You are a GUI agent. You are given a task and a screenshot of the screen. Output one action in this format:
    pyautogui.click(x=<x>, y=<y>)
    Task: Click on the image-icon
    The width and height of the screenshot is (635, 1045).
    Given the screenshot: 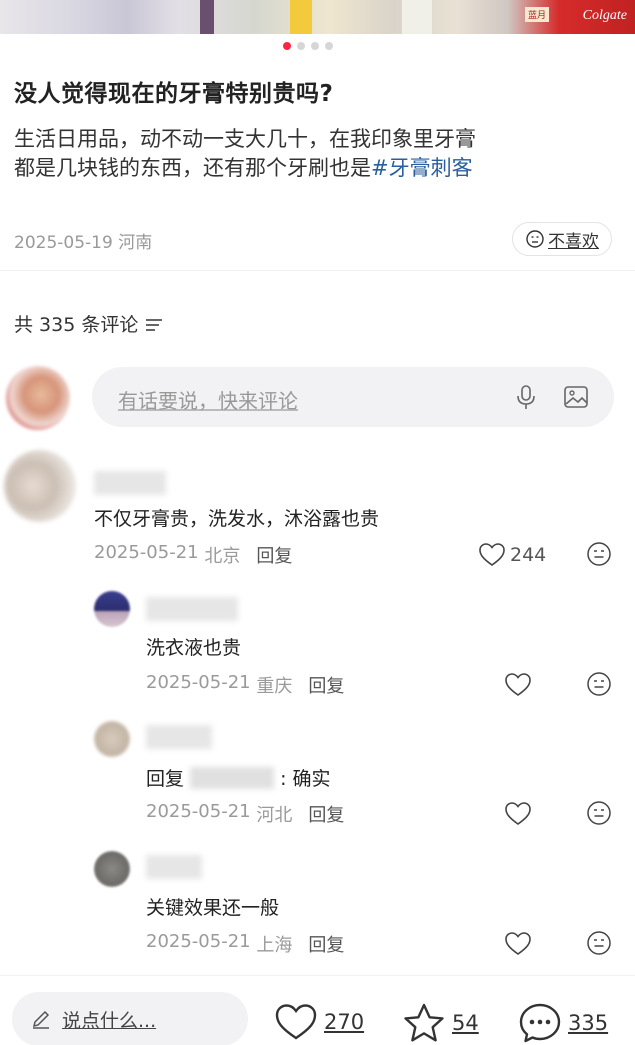 What is the action you would take?
    pyautogui.click(x=576, y=397)
    